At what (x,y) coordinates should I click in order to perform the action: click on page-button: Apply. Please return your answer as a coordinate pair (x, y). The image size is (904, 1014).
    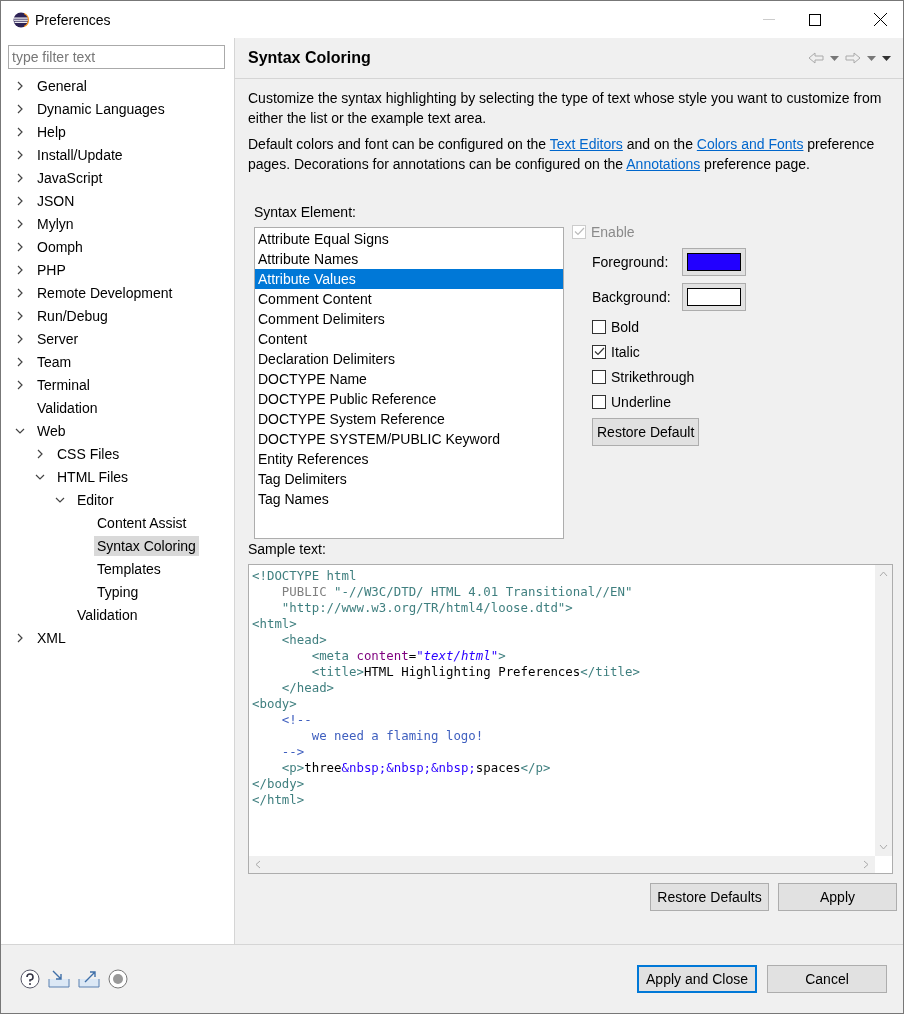
    Looking at the image, I should click on (837, 897).